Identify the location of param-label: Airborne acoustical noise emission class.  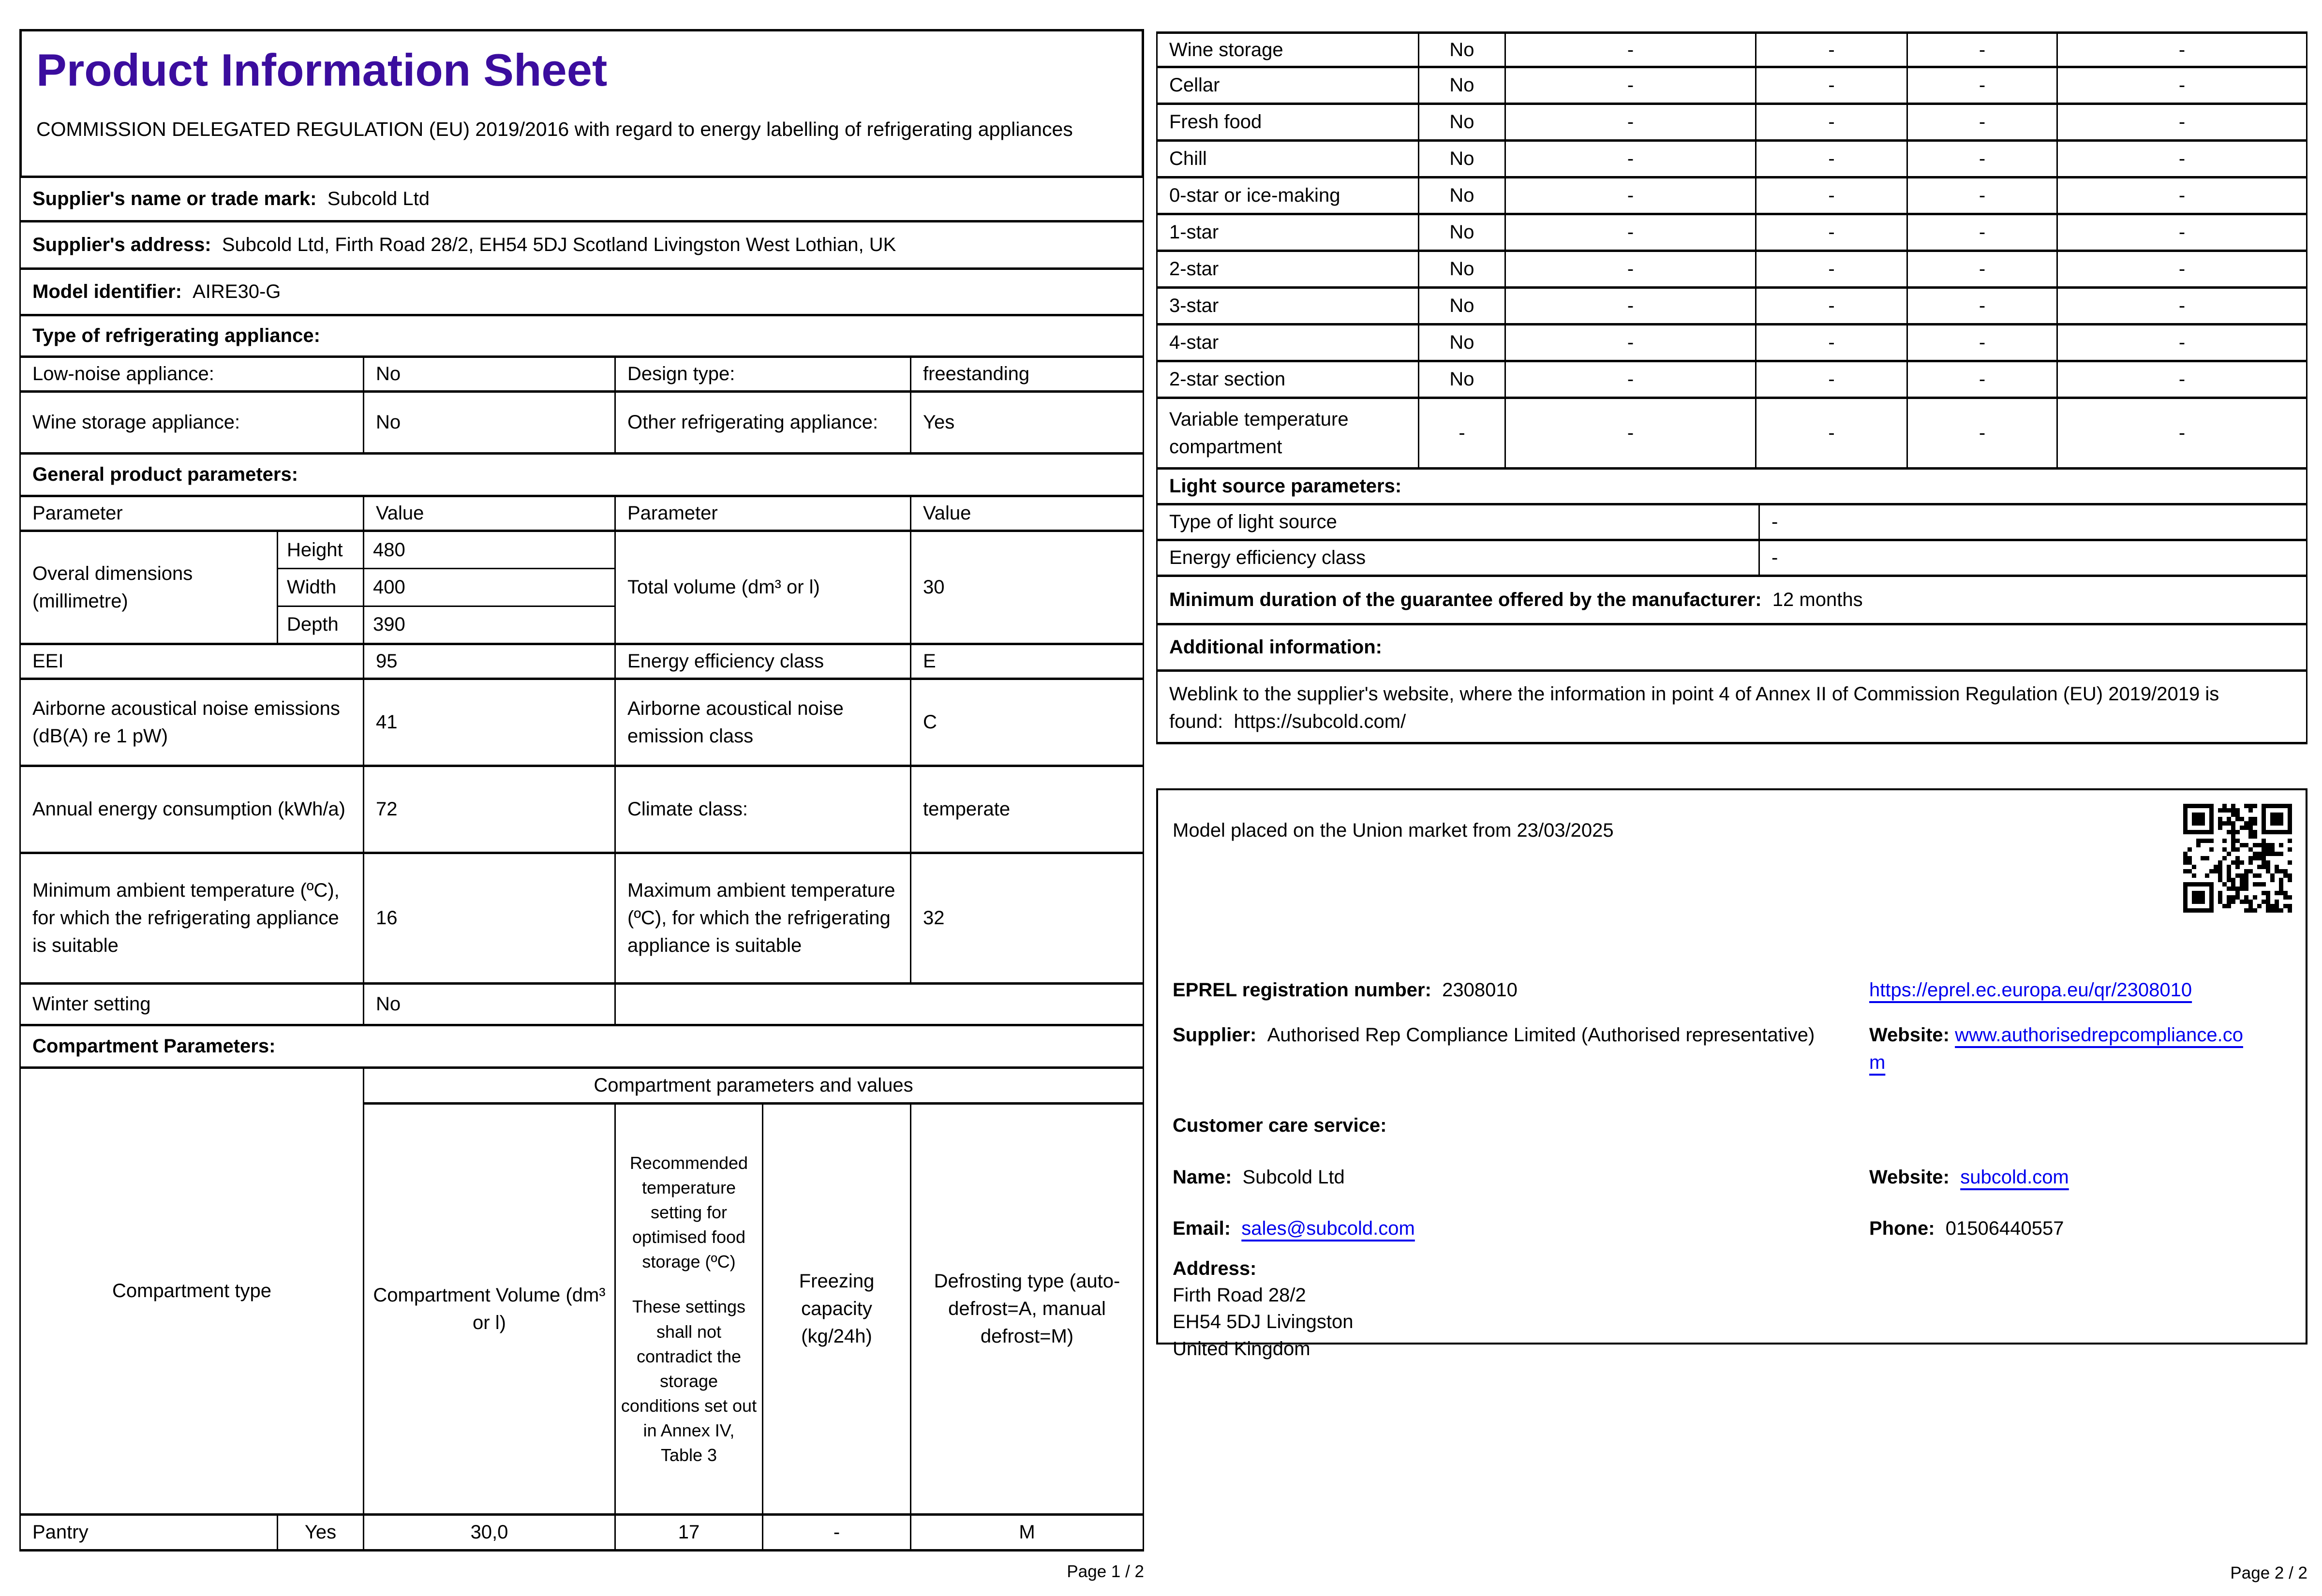
(763, 722).